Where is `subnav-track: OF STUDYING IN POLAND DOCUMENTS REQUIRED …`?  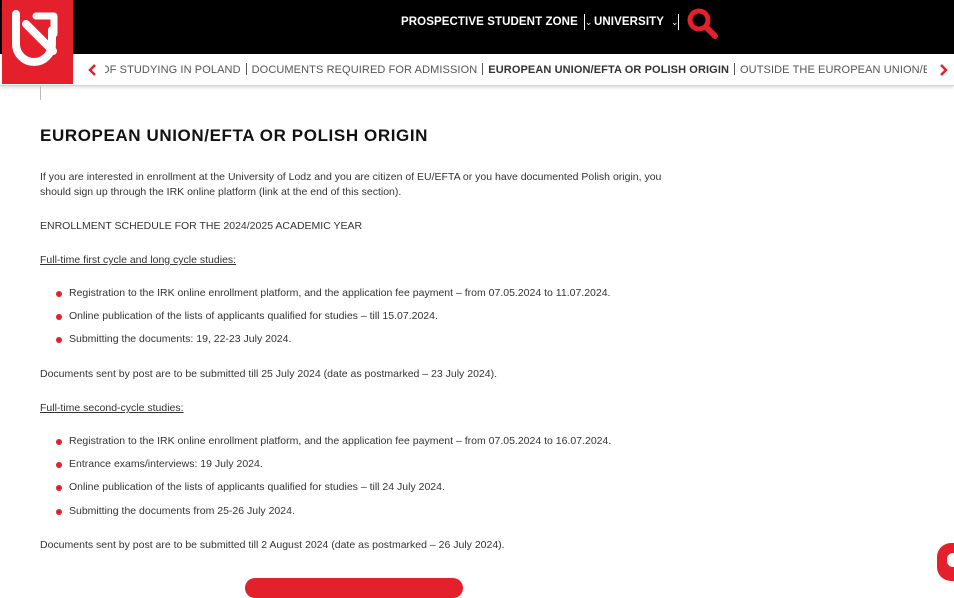 subnav-track: OF STUDYING IN POLAND DOCUMENTS REQUIRED … is located at coordinates (516, 69).